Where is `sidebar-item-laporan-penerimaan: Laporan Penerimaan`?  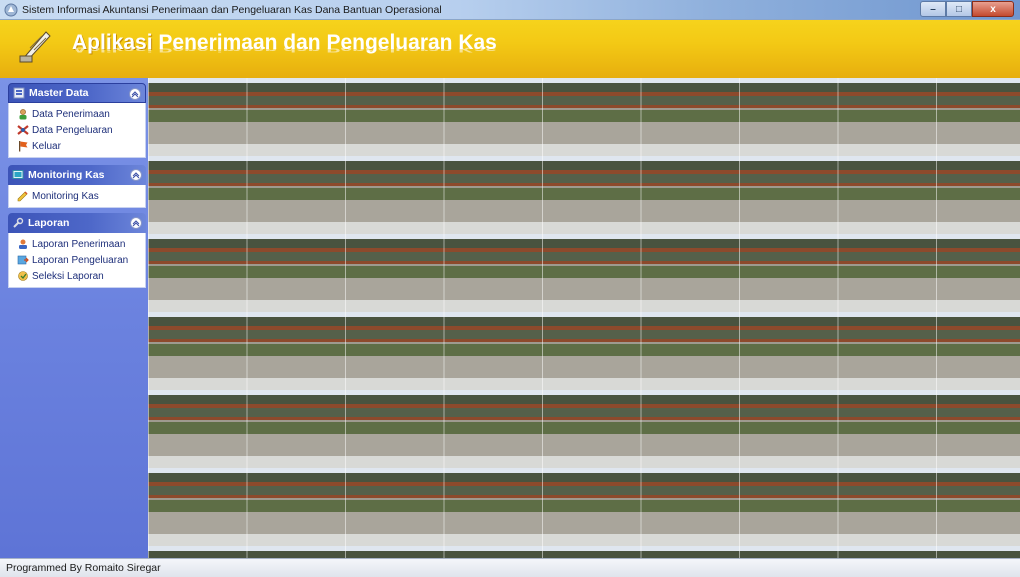 sidebar-item-laporan-penerimaan: Laporan Penerimaan is located at coordinates (77, 244).